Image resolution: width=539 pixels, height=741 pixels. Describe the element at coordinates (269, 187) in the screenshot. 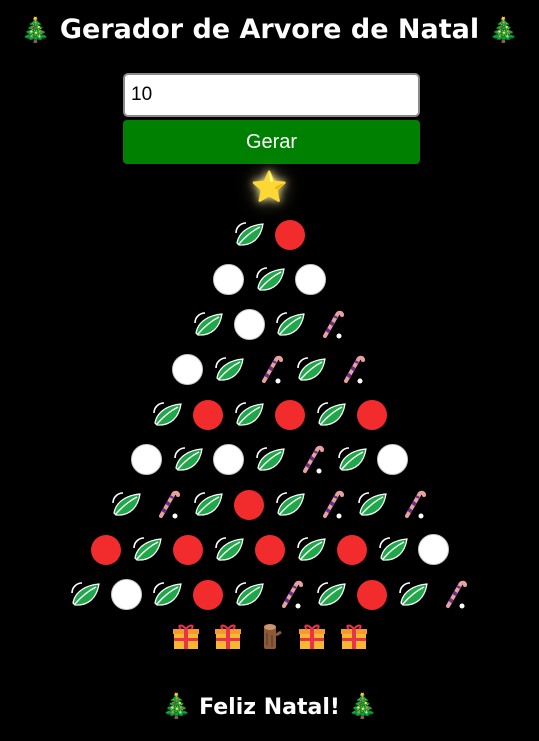

I see `star-icon: ⭐` at that location.